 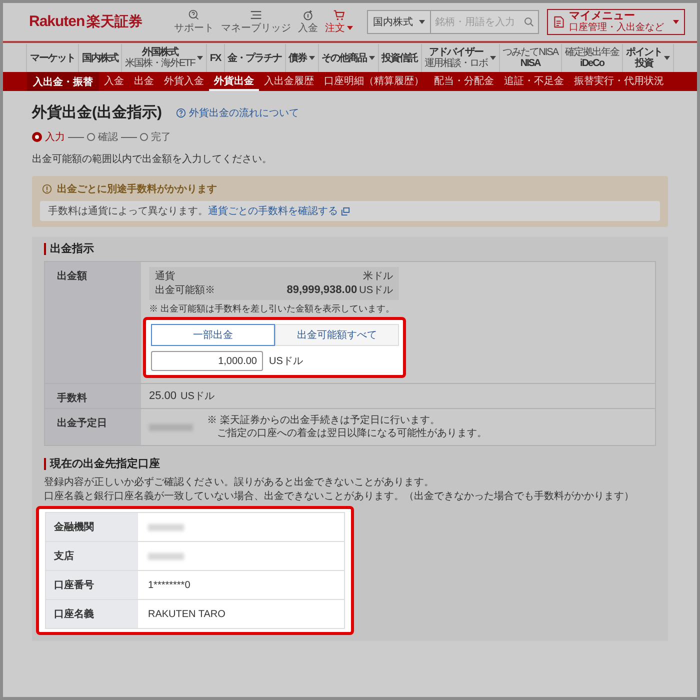 What do you see at coordinates (289, 81) in the screenshot?
I see `subnav-tab: 入出金履歴` at bounding box center [289, 81].